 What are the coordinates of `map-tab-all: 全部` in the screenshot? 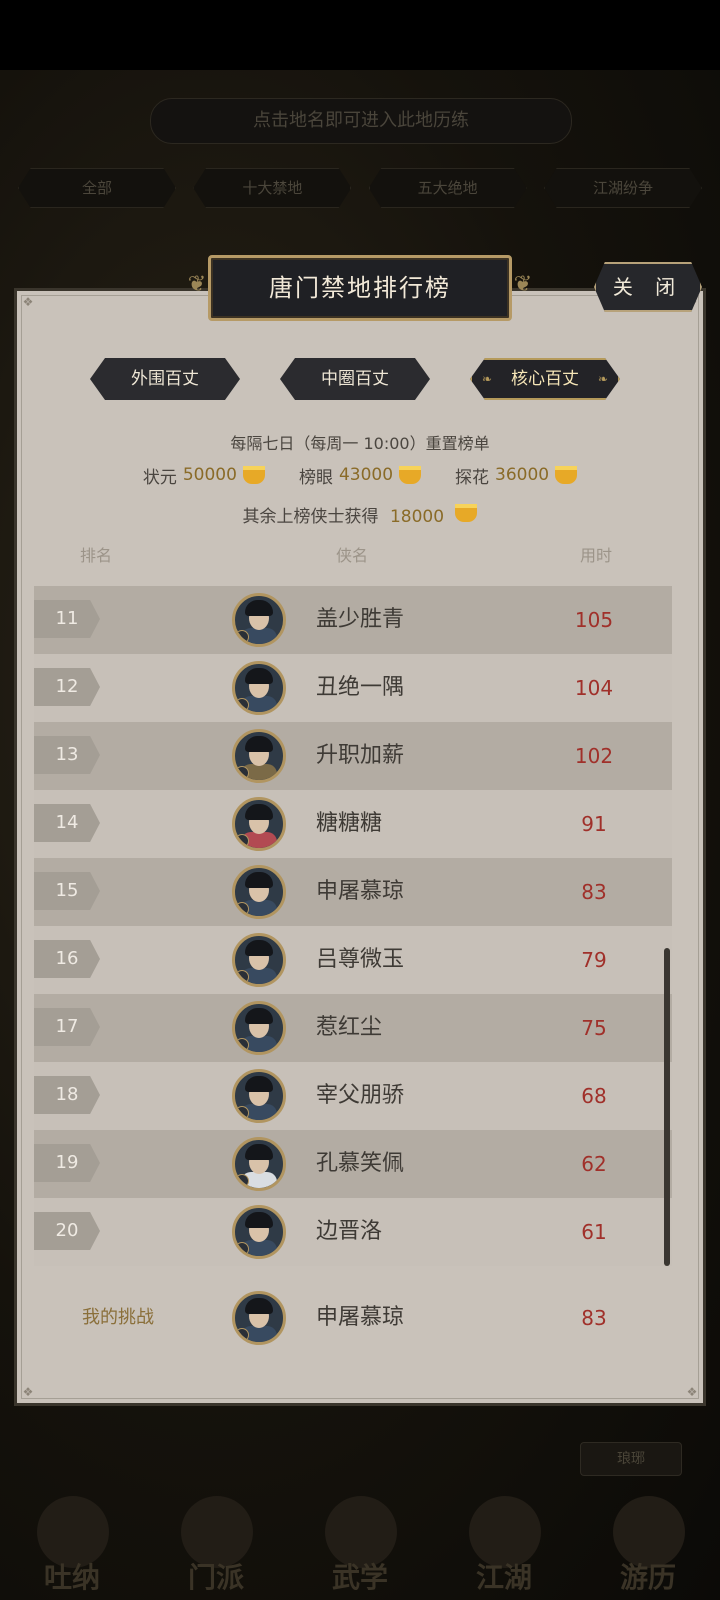 It's located at (97, 188).